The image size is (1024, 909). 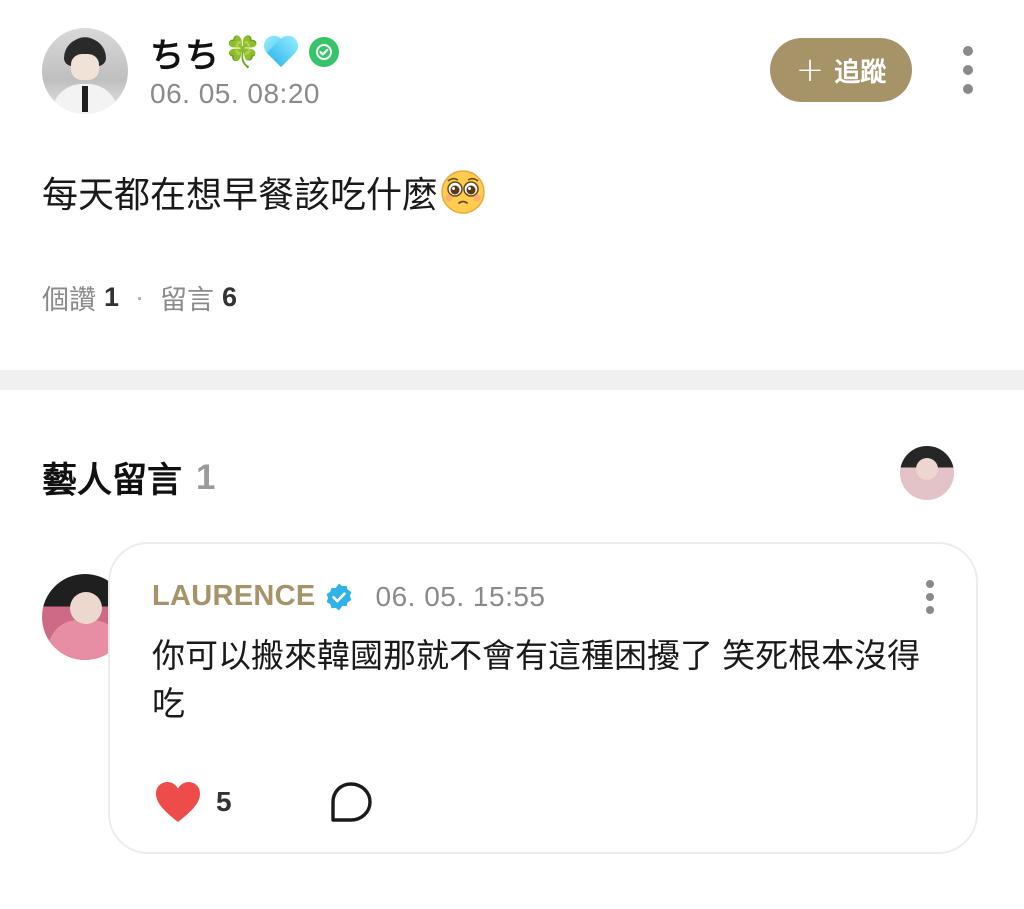 What do you see at coordinates (324, 52) in the screenshot?
I see `green-check-badge-icon` at bounding box center [324, 52].